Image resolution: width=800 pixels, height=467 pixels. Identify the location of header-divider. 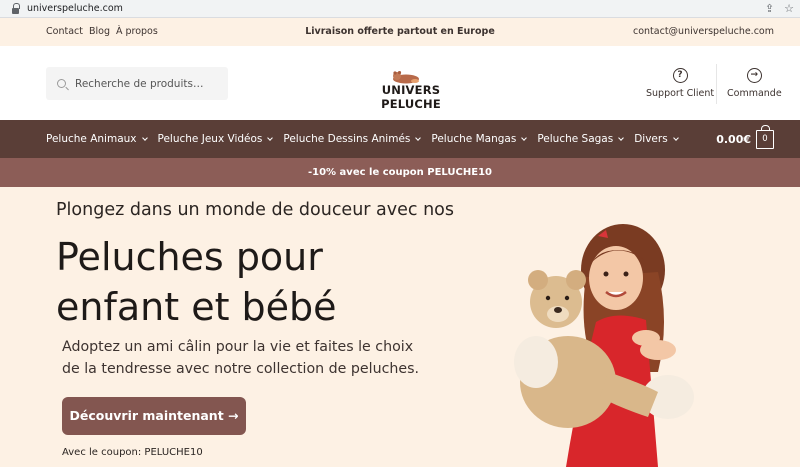
(716, 84).